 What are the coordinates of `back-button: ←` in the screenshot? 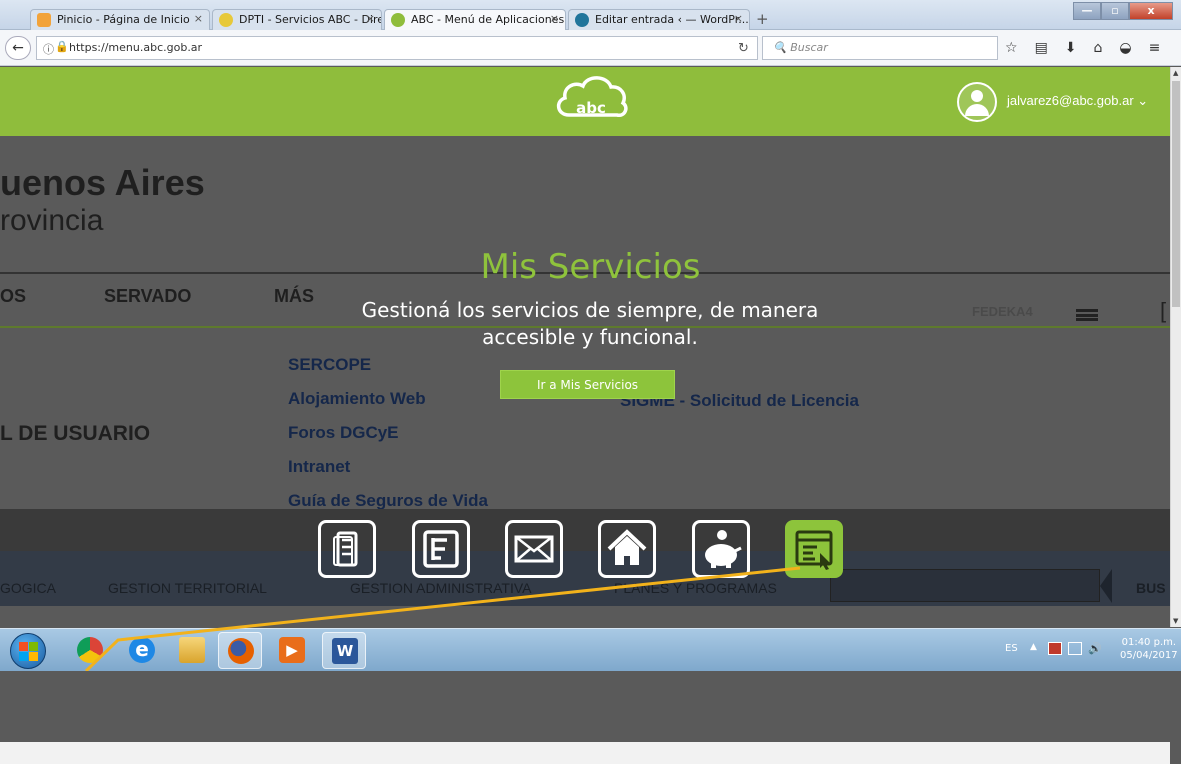 It's located at (18, 48).